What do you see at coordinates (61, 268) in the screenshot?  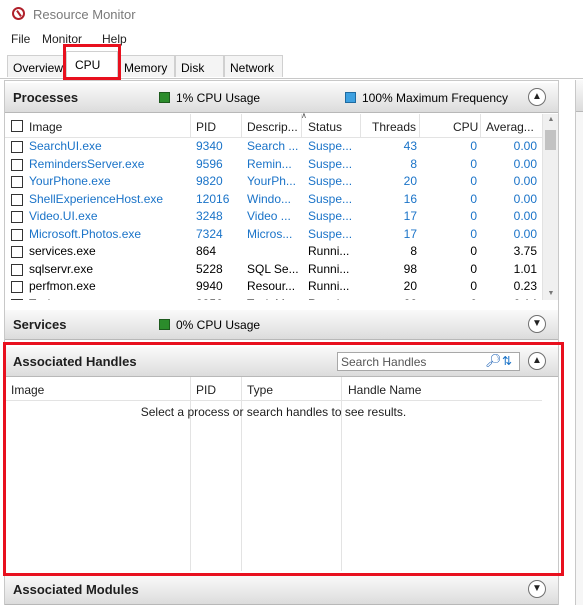 I see `process-image: sqlservr.exe` at bounding box center [61, 268].